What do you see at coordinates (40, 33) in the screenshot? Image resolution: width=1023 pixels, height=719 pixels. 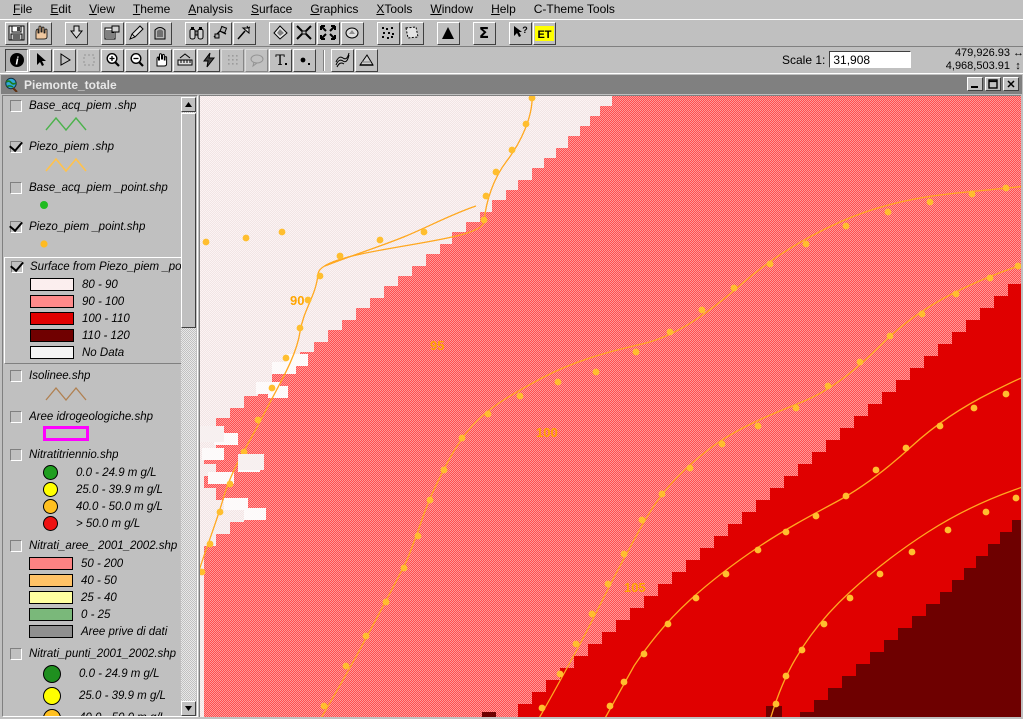 I see `print-button` at bounding box center [40, 33].